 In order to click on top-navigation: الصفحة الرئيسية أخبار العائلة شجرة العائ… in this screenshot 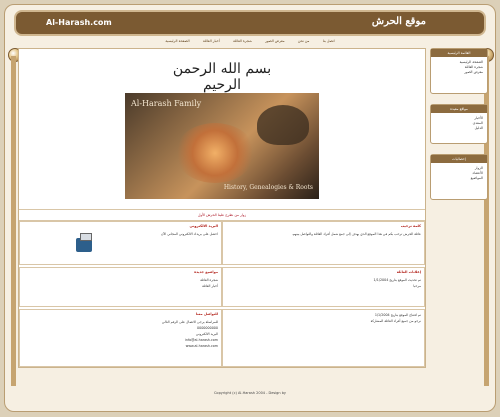, I will do `click(250, 43)`.